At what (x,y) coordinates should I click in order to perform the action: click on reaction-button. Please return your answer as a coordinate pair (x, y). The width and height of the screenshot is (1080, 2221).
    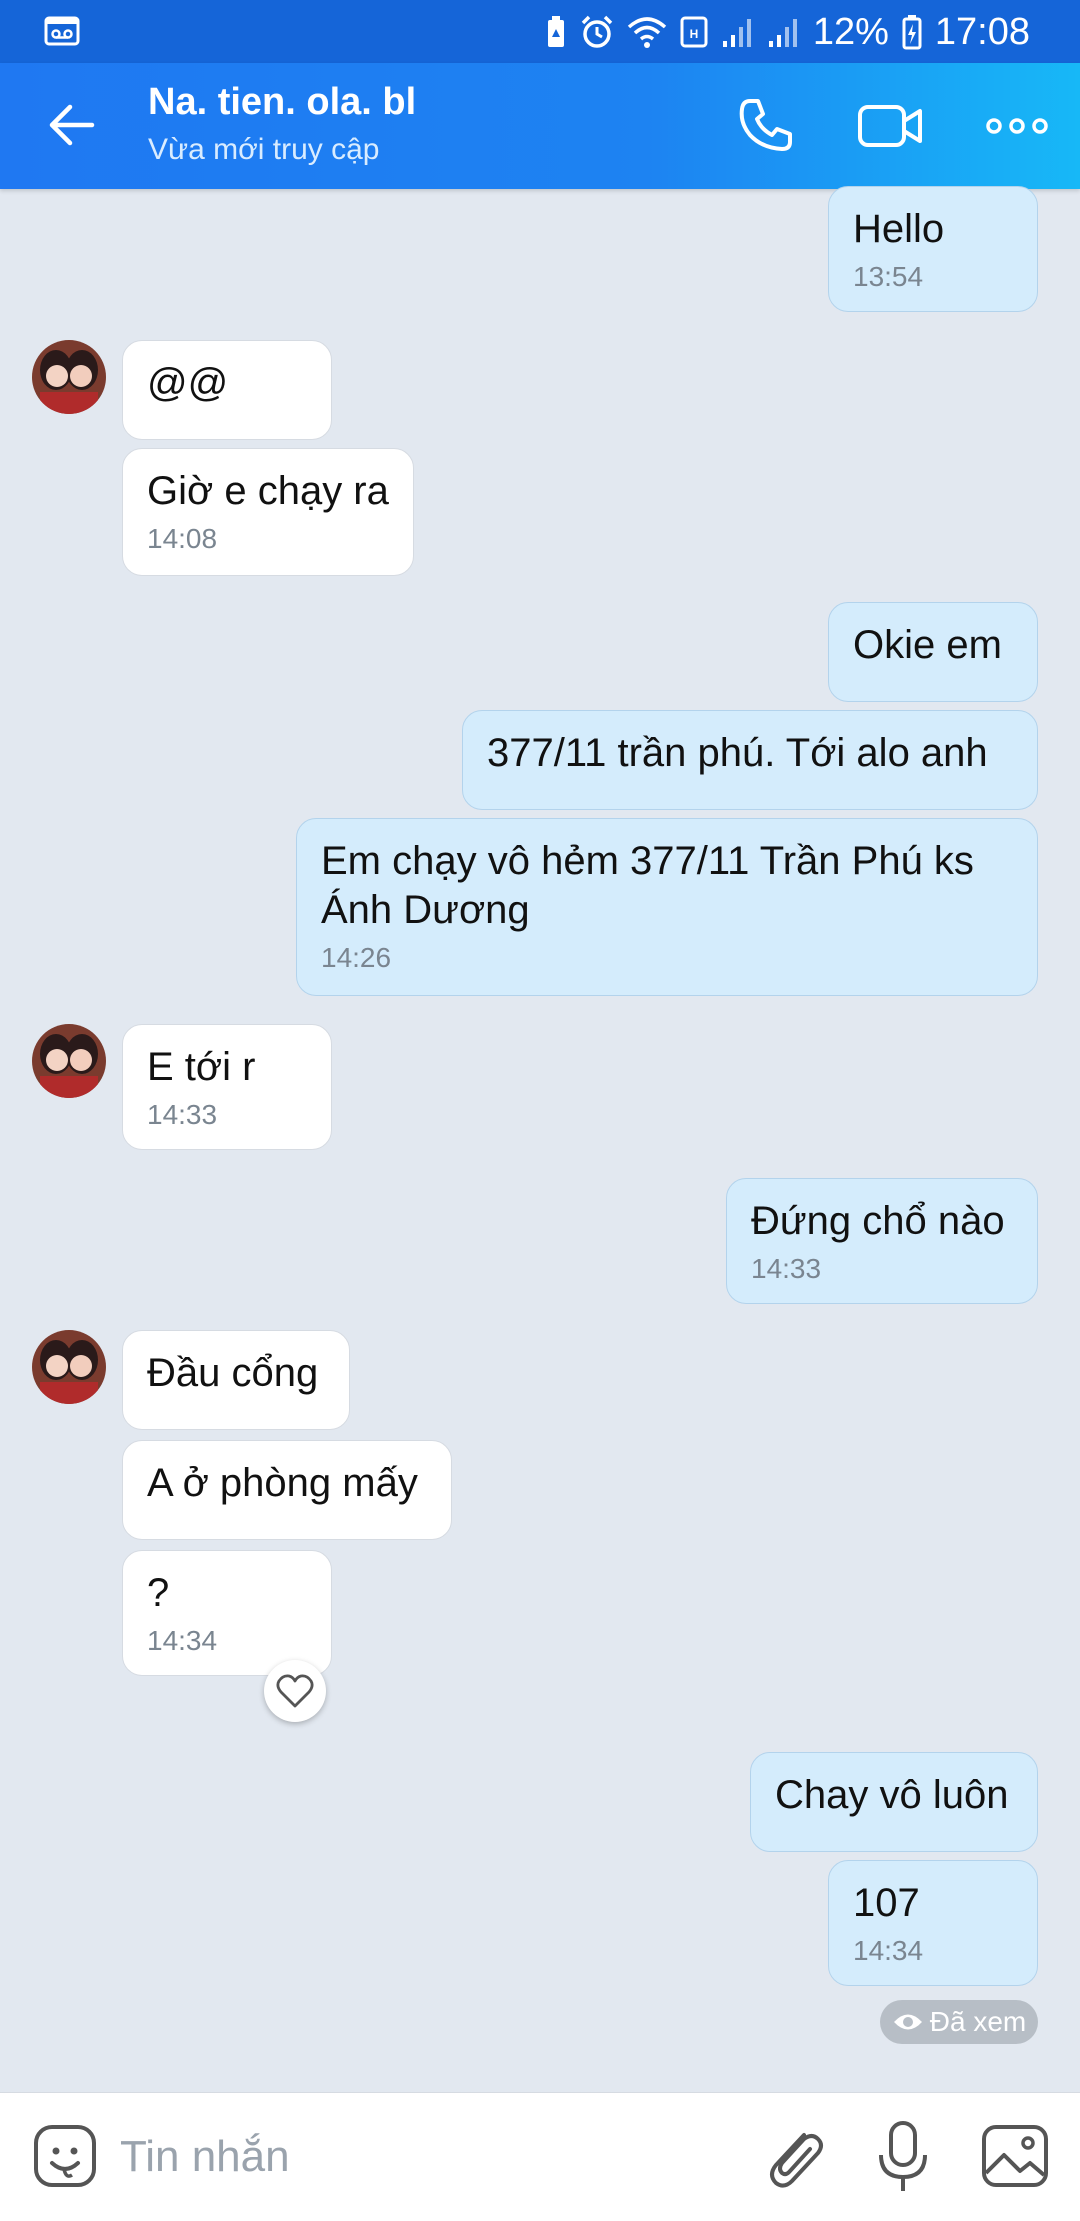
    Looking at the image, I should click on (295, 1691).